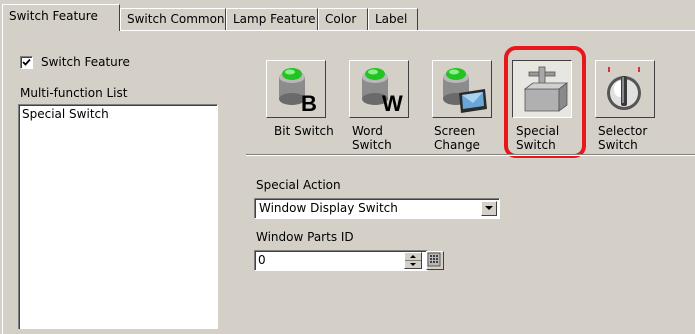  Describe the element at coordinates (61, 17) in the screenshot. I see `tab-switch-feature: Switch Feature` at that location.